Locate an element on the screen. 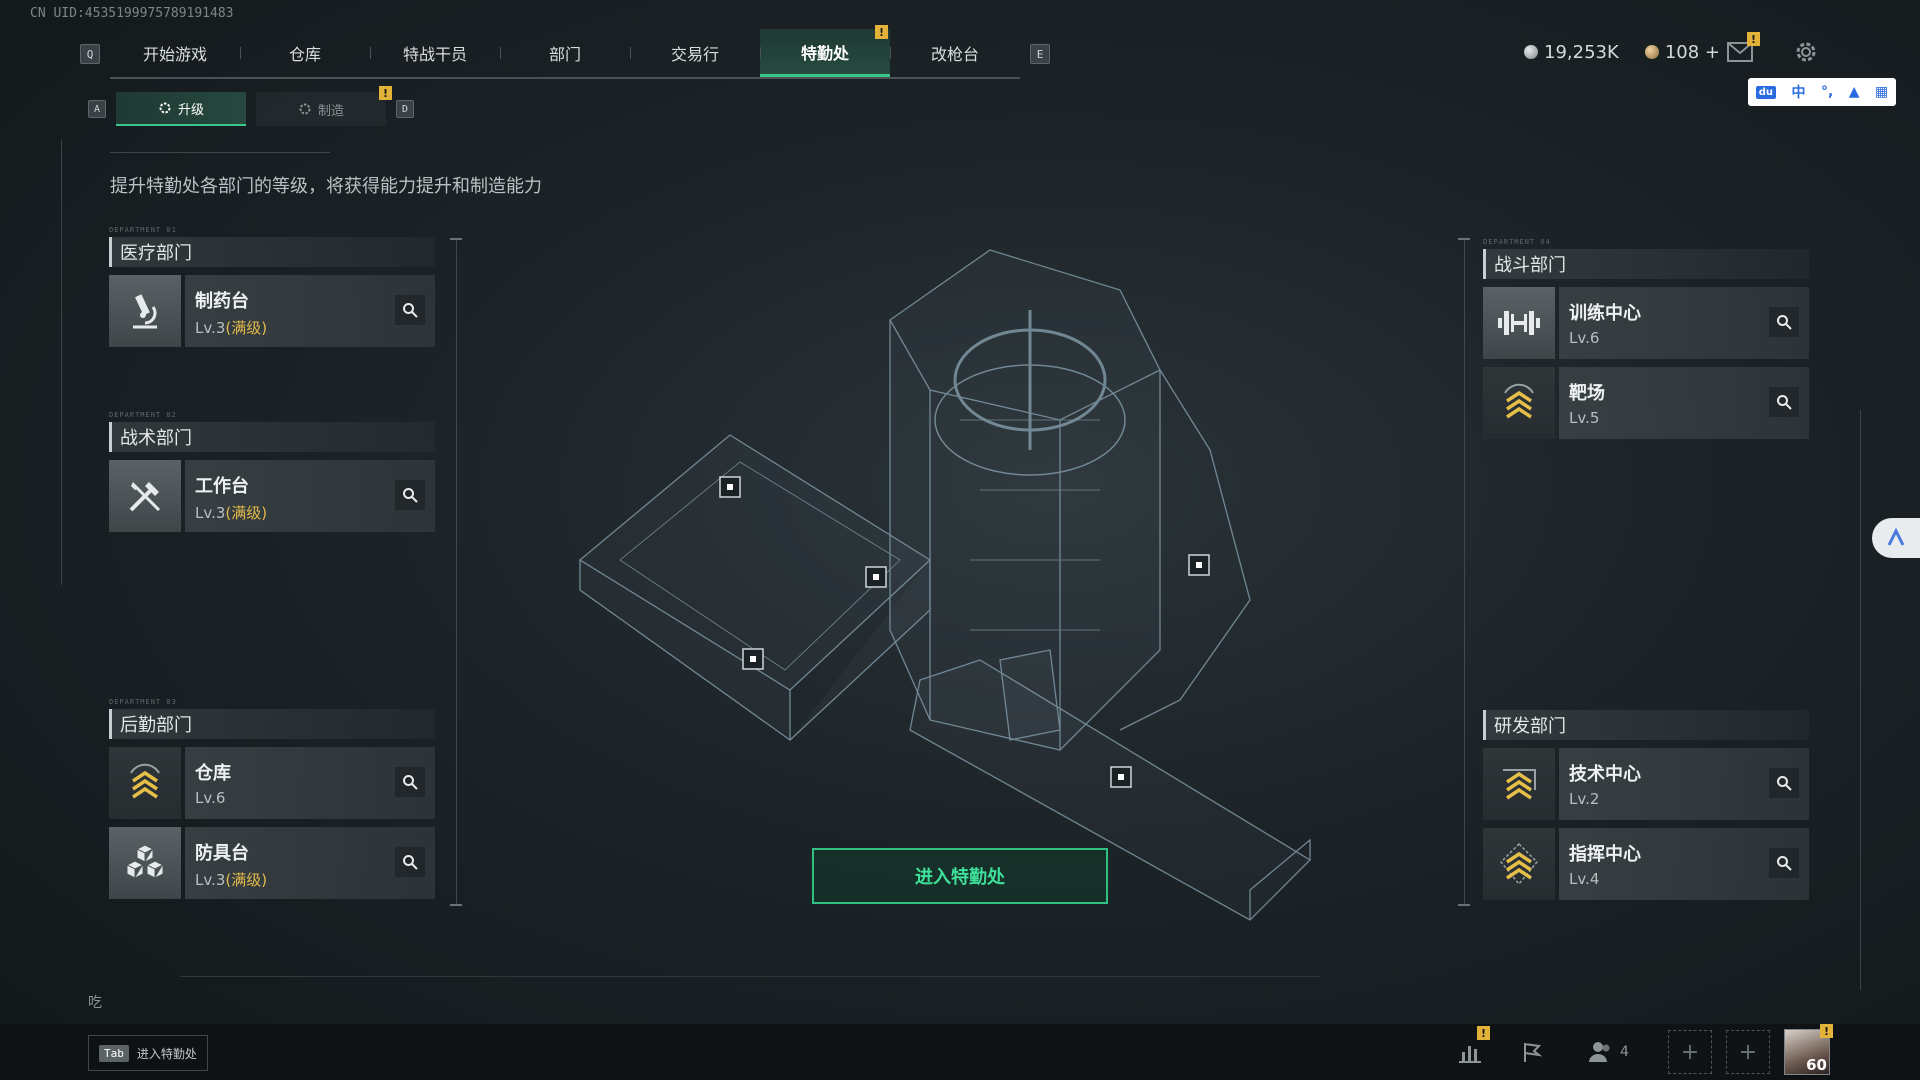  silver-coin-icon is located at coordinates (1531, 52).